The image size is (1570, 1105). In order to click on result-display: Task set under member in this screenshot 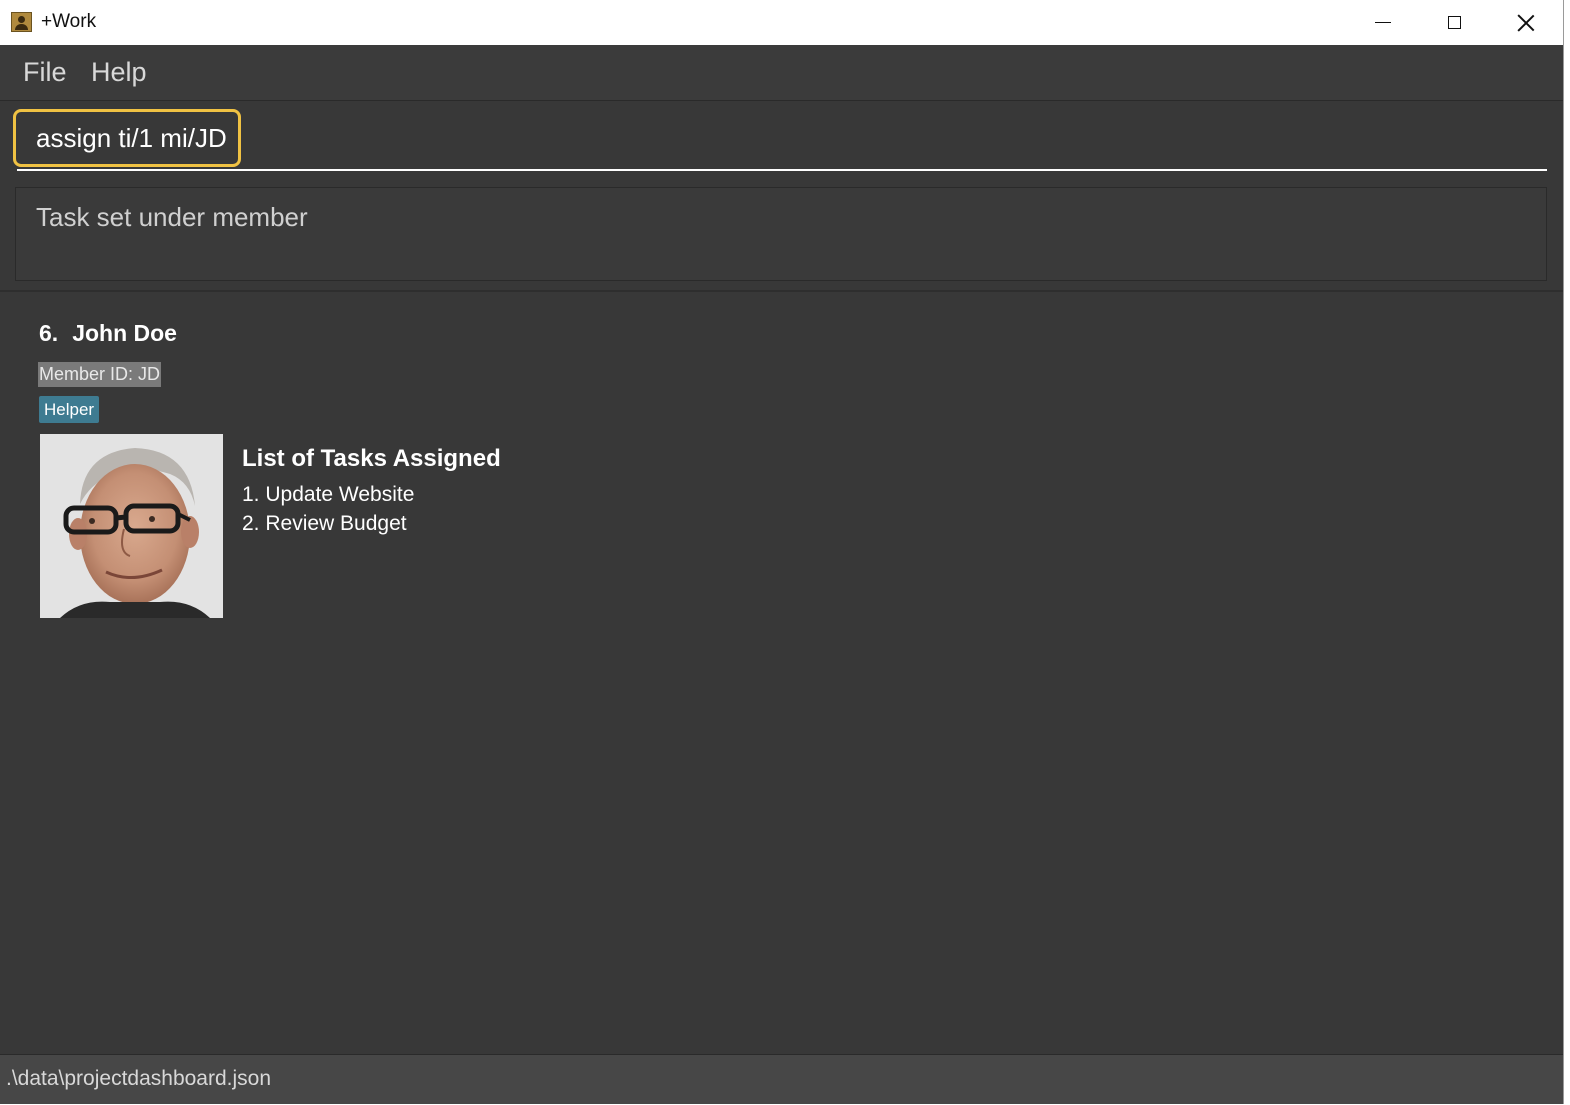, I will do `click(781, 234)`.